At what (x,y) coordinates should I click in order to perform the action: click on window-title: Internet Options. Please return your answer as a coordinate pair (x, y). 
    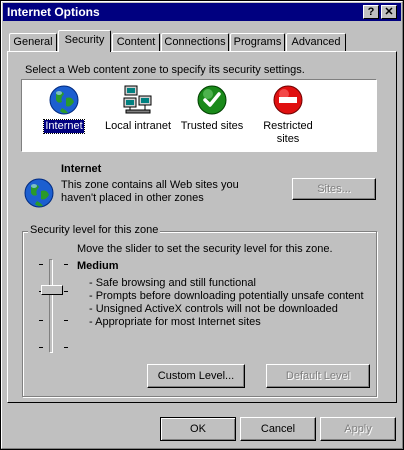
    Looking at the image, I should click on (53, 12).